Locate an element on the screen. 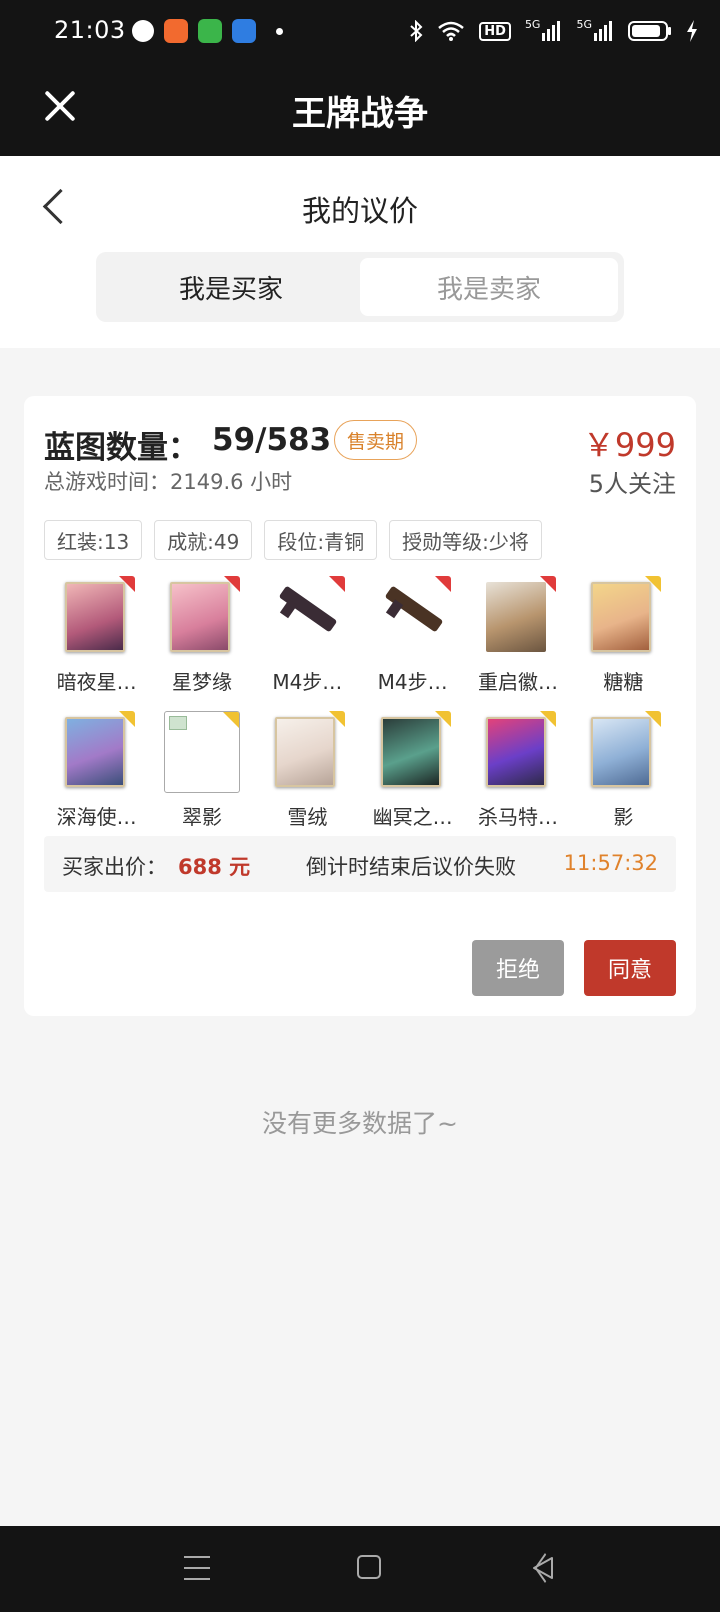 The height and width of the screenshot is (1612, 720). system-icons: HD 5G 5G is located at coordinates (553, 31).